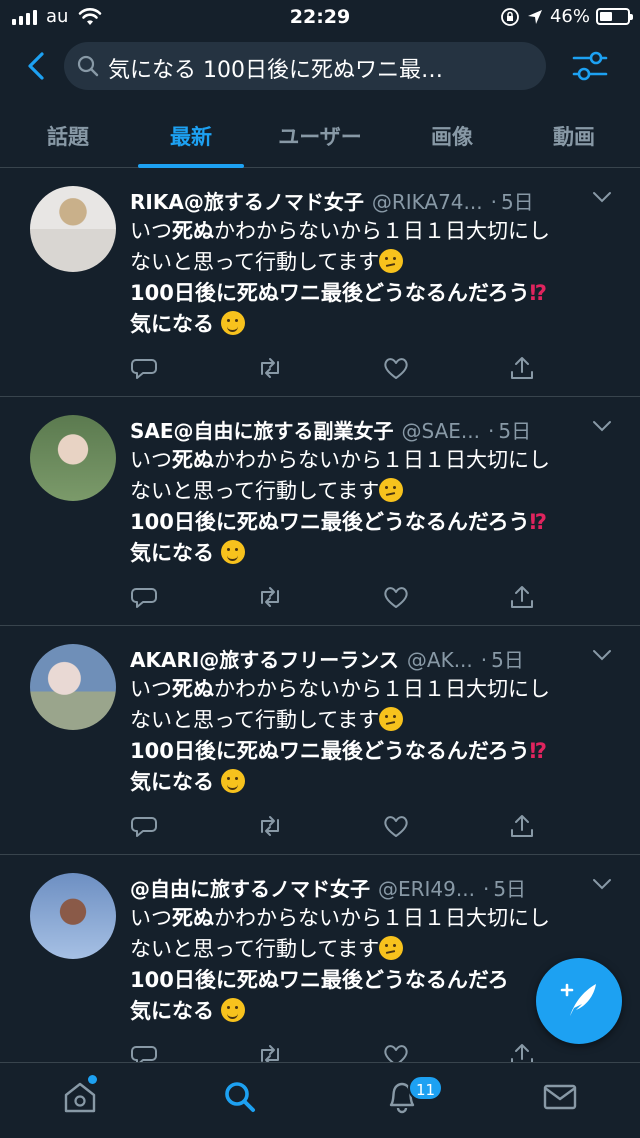 This screenshot has height=1138, width=640. I want to click on tab-top: 話題, so click(68, 136).